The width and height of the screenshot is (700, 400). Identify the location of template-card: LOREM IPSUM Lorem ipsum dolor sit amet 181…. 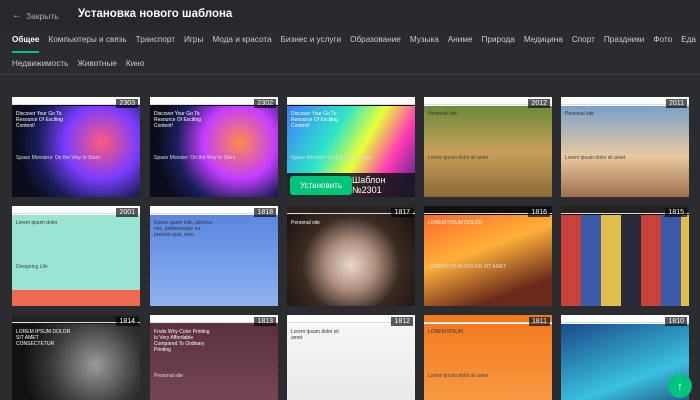
(488, 357).